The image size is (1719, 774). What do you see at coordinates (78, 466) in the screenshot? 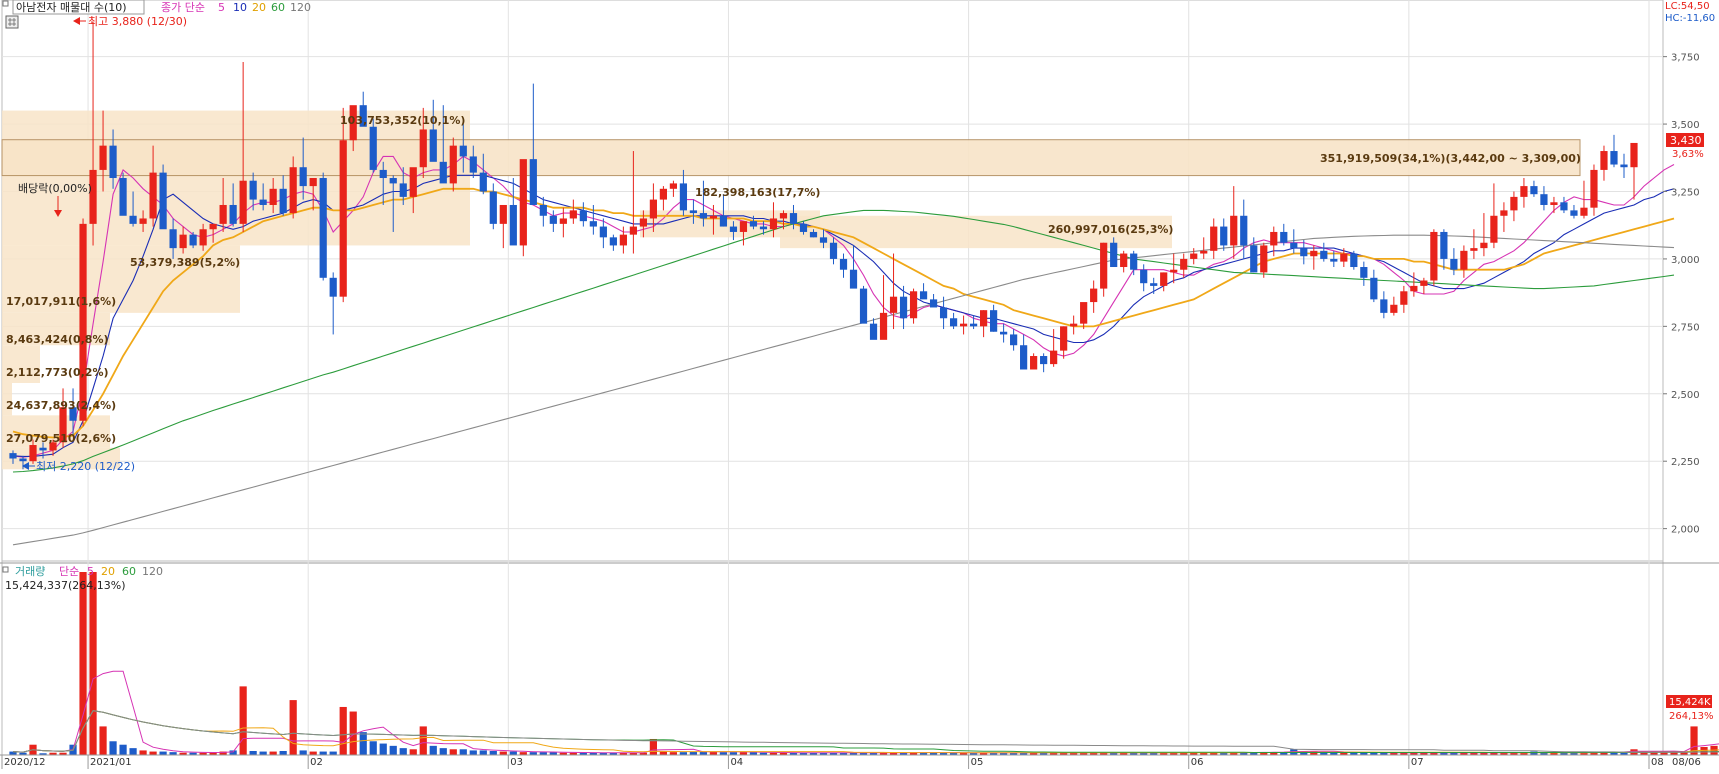
I see `low-annotation: 최저 2,220 (12/22)` at bounding box center [78, 466].